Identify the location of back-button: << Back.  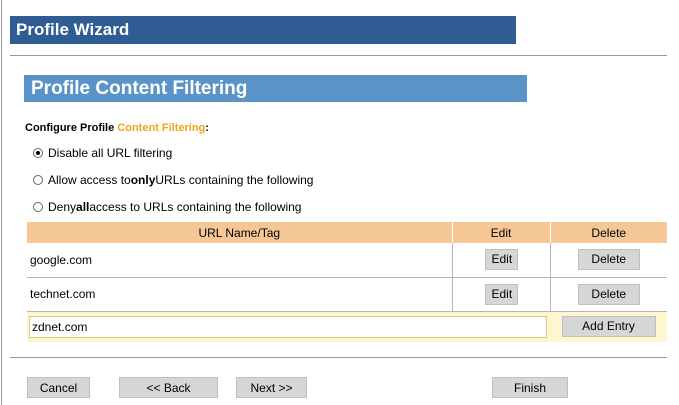
(168, 387).